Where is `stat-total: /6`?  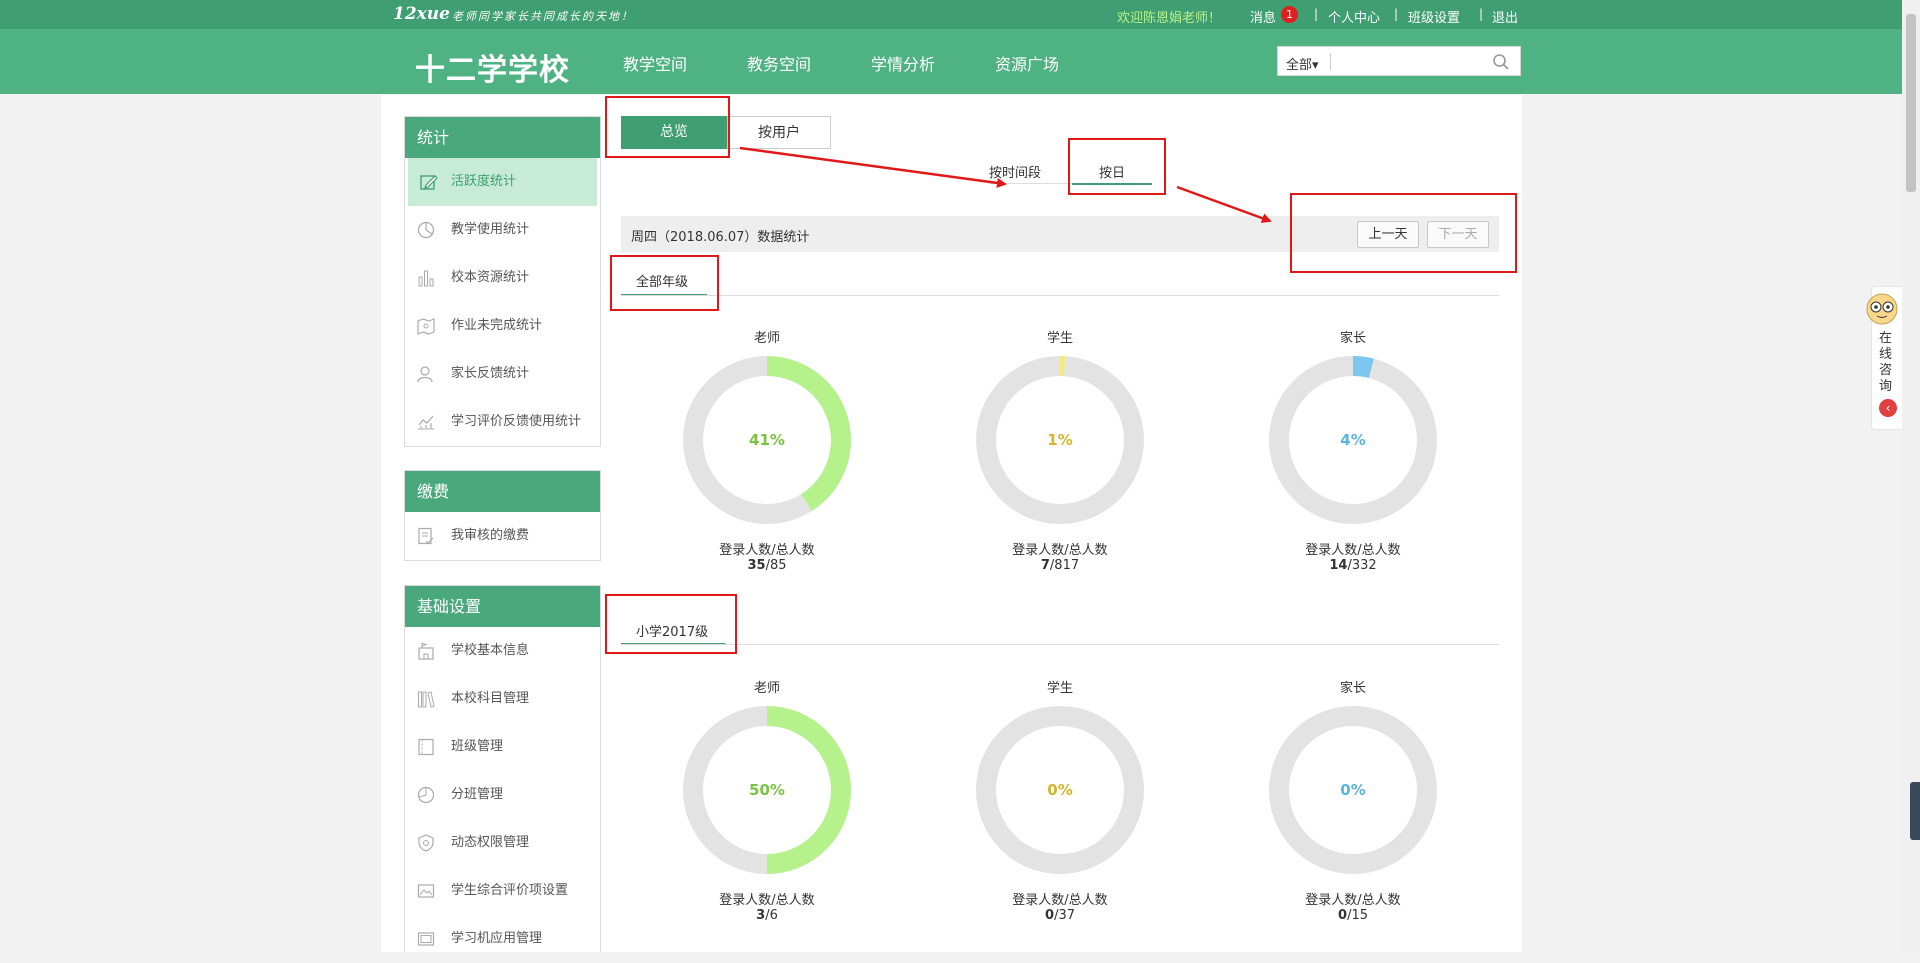 stat-total: /6 is located at coordinates (771, 915).